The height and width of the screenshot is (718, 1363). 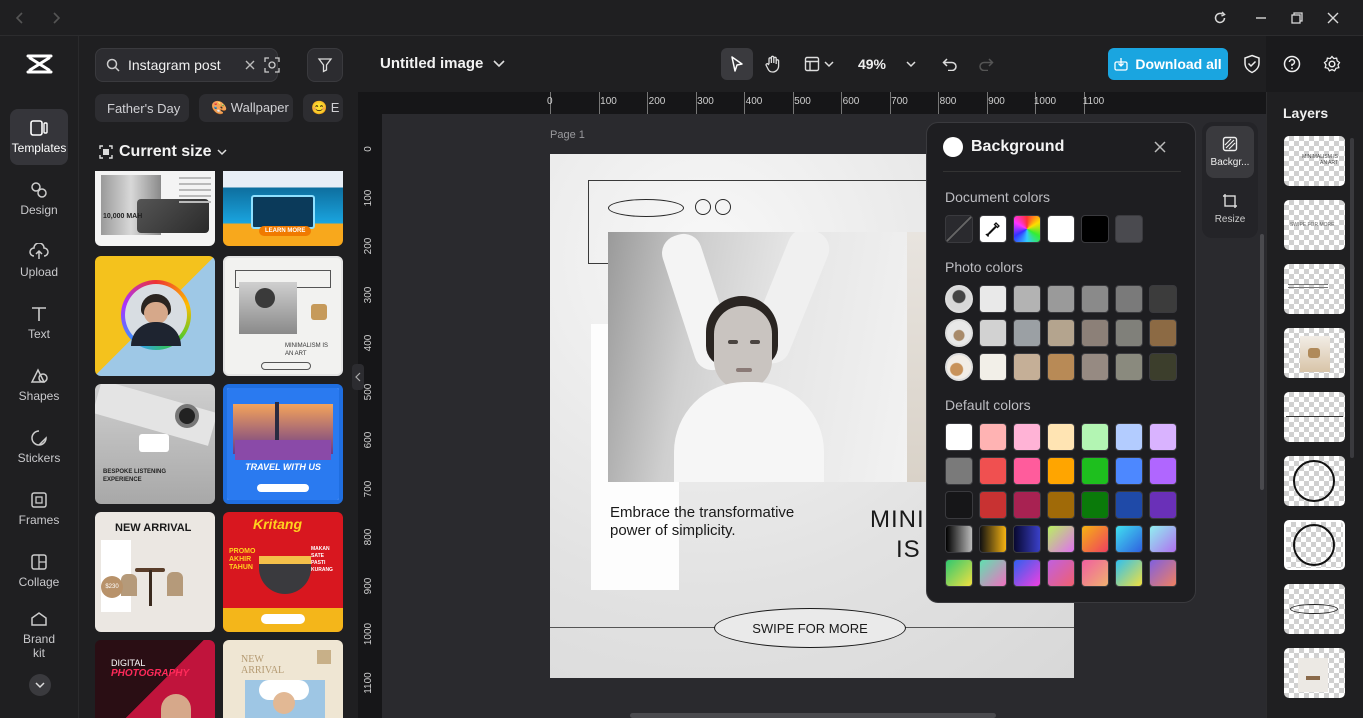 I want to click on layout-dropdown, so click(x=819, y=64).